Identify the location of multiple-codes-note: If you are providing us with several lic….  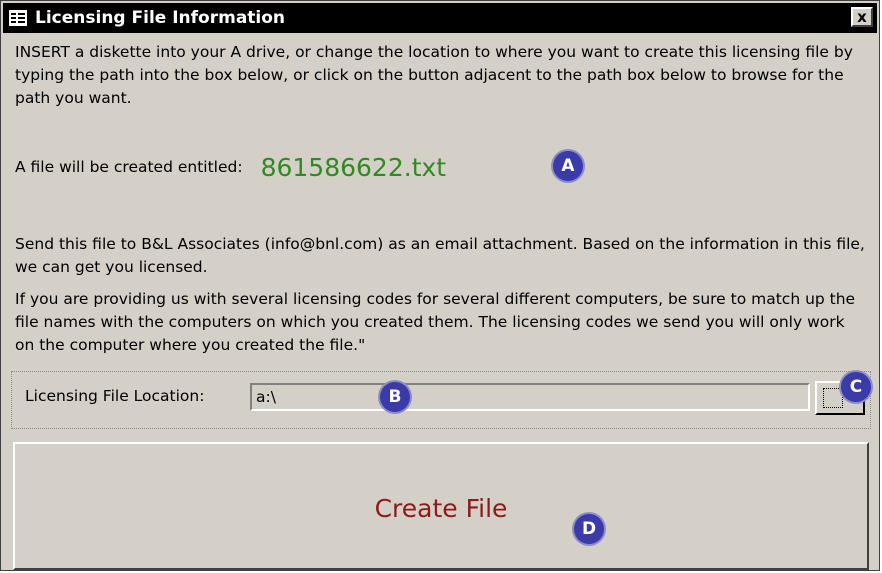
(435, 322).